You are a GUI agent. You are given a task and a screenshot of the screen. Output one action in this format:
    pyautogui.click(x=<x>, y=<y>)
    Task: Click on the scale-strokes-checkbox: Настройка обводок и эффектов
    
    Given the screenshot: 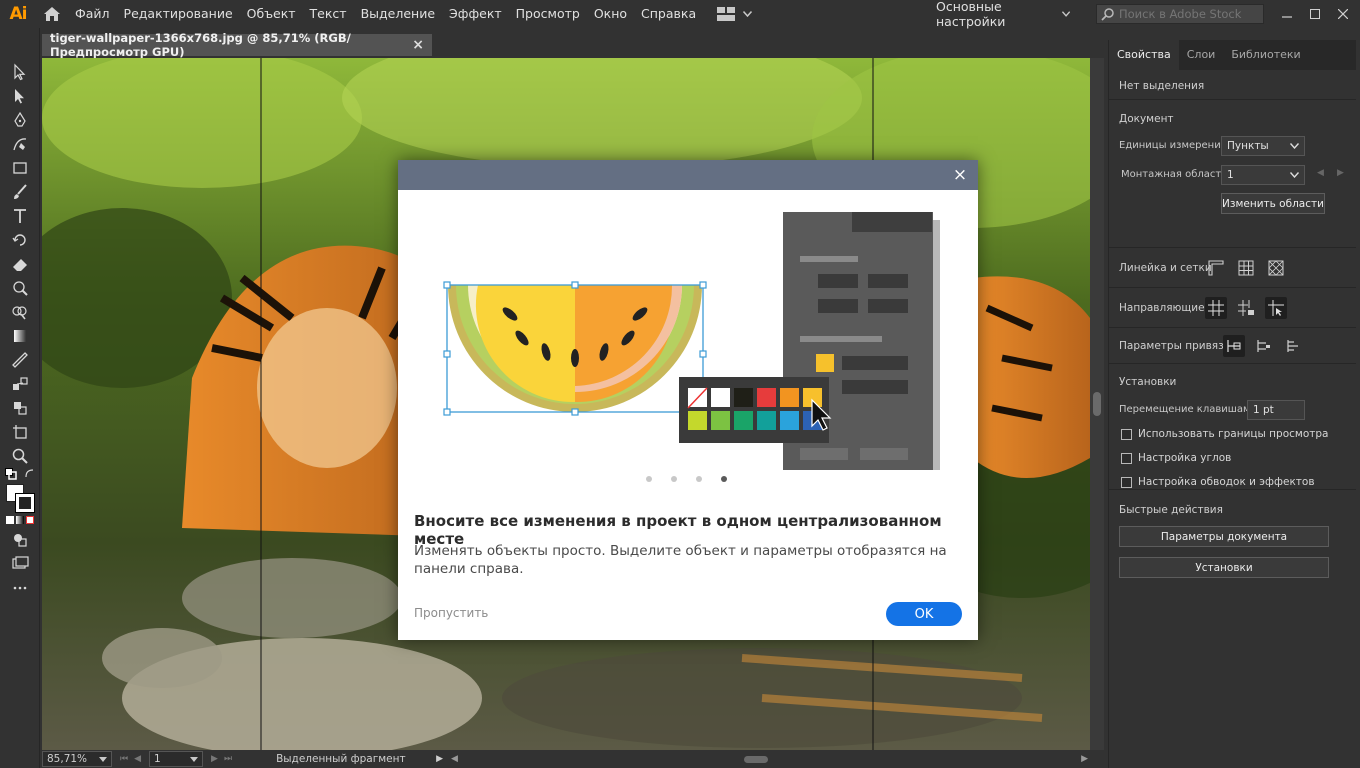 What is the action you would take?
    pyautogui.click(x=1218, y=482)
    